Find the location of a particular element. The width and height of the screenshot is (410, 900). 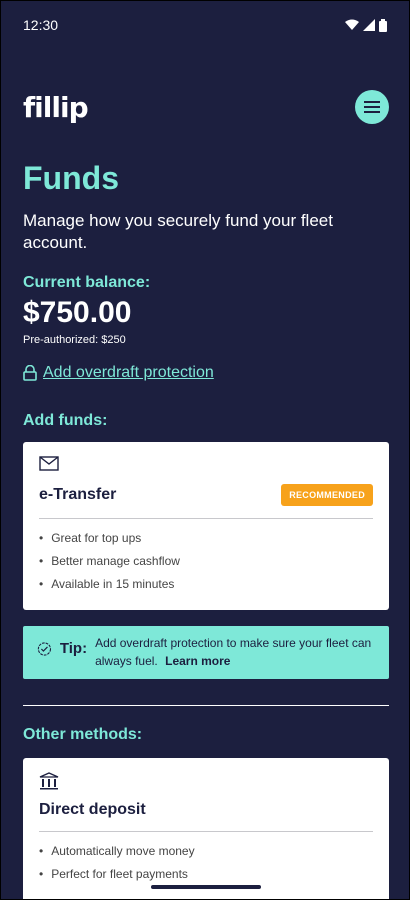

page-title: Funds is located at coordinates (71, 178).